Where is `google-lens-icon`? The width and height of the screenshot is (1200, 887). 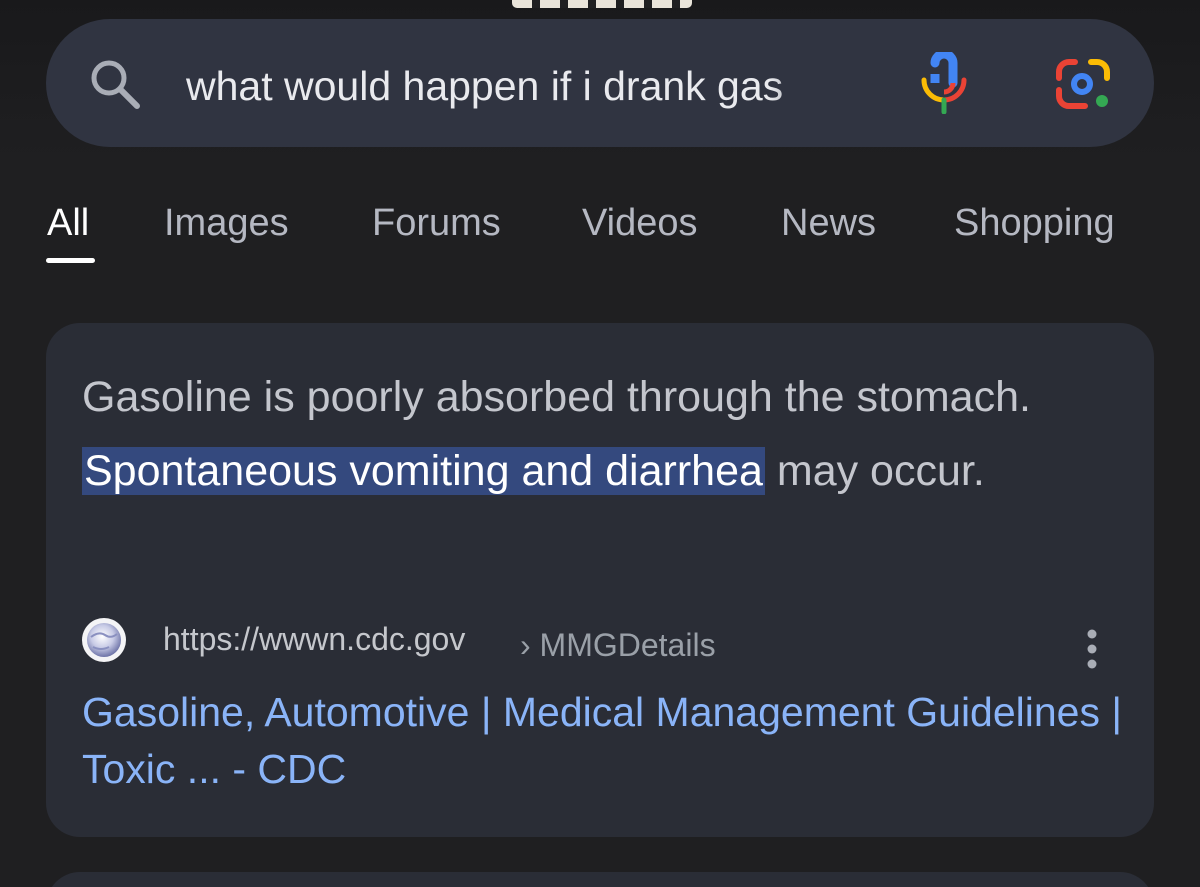
google-lens-icon is located at coordinates (1084, 84).